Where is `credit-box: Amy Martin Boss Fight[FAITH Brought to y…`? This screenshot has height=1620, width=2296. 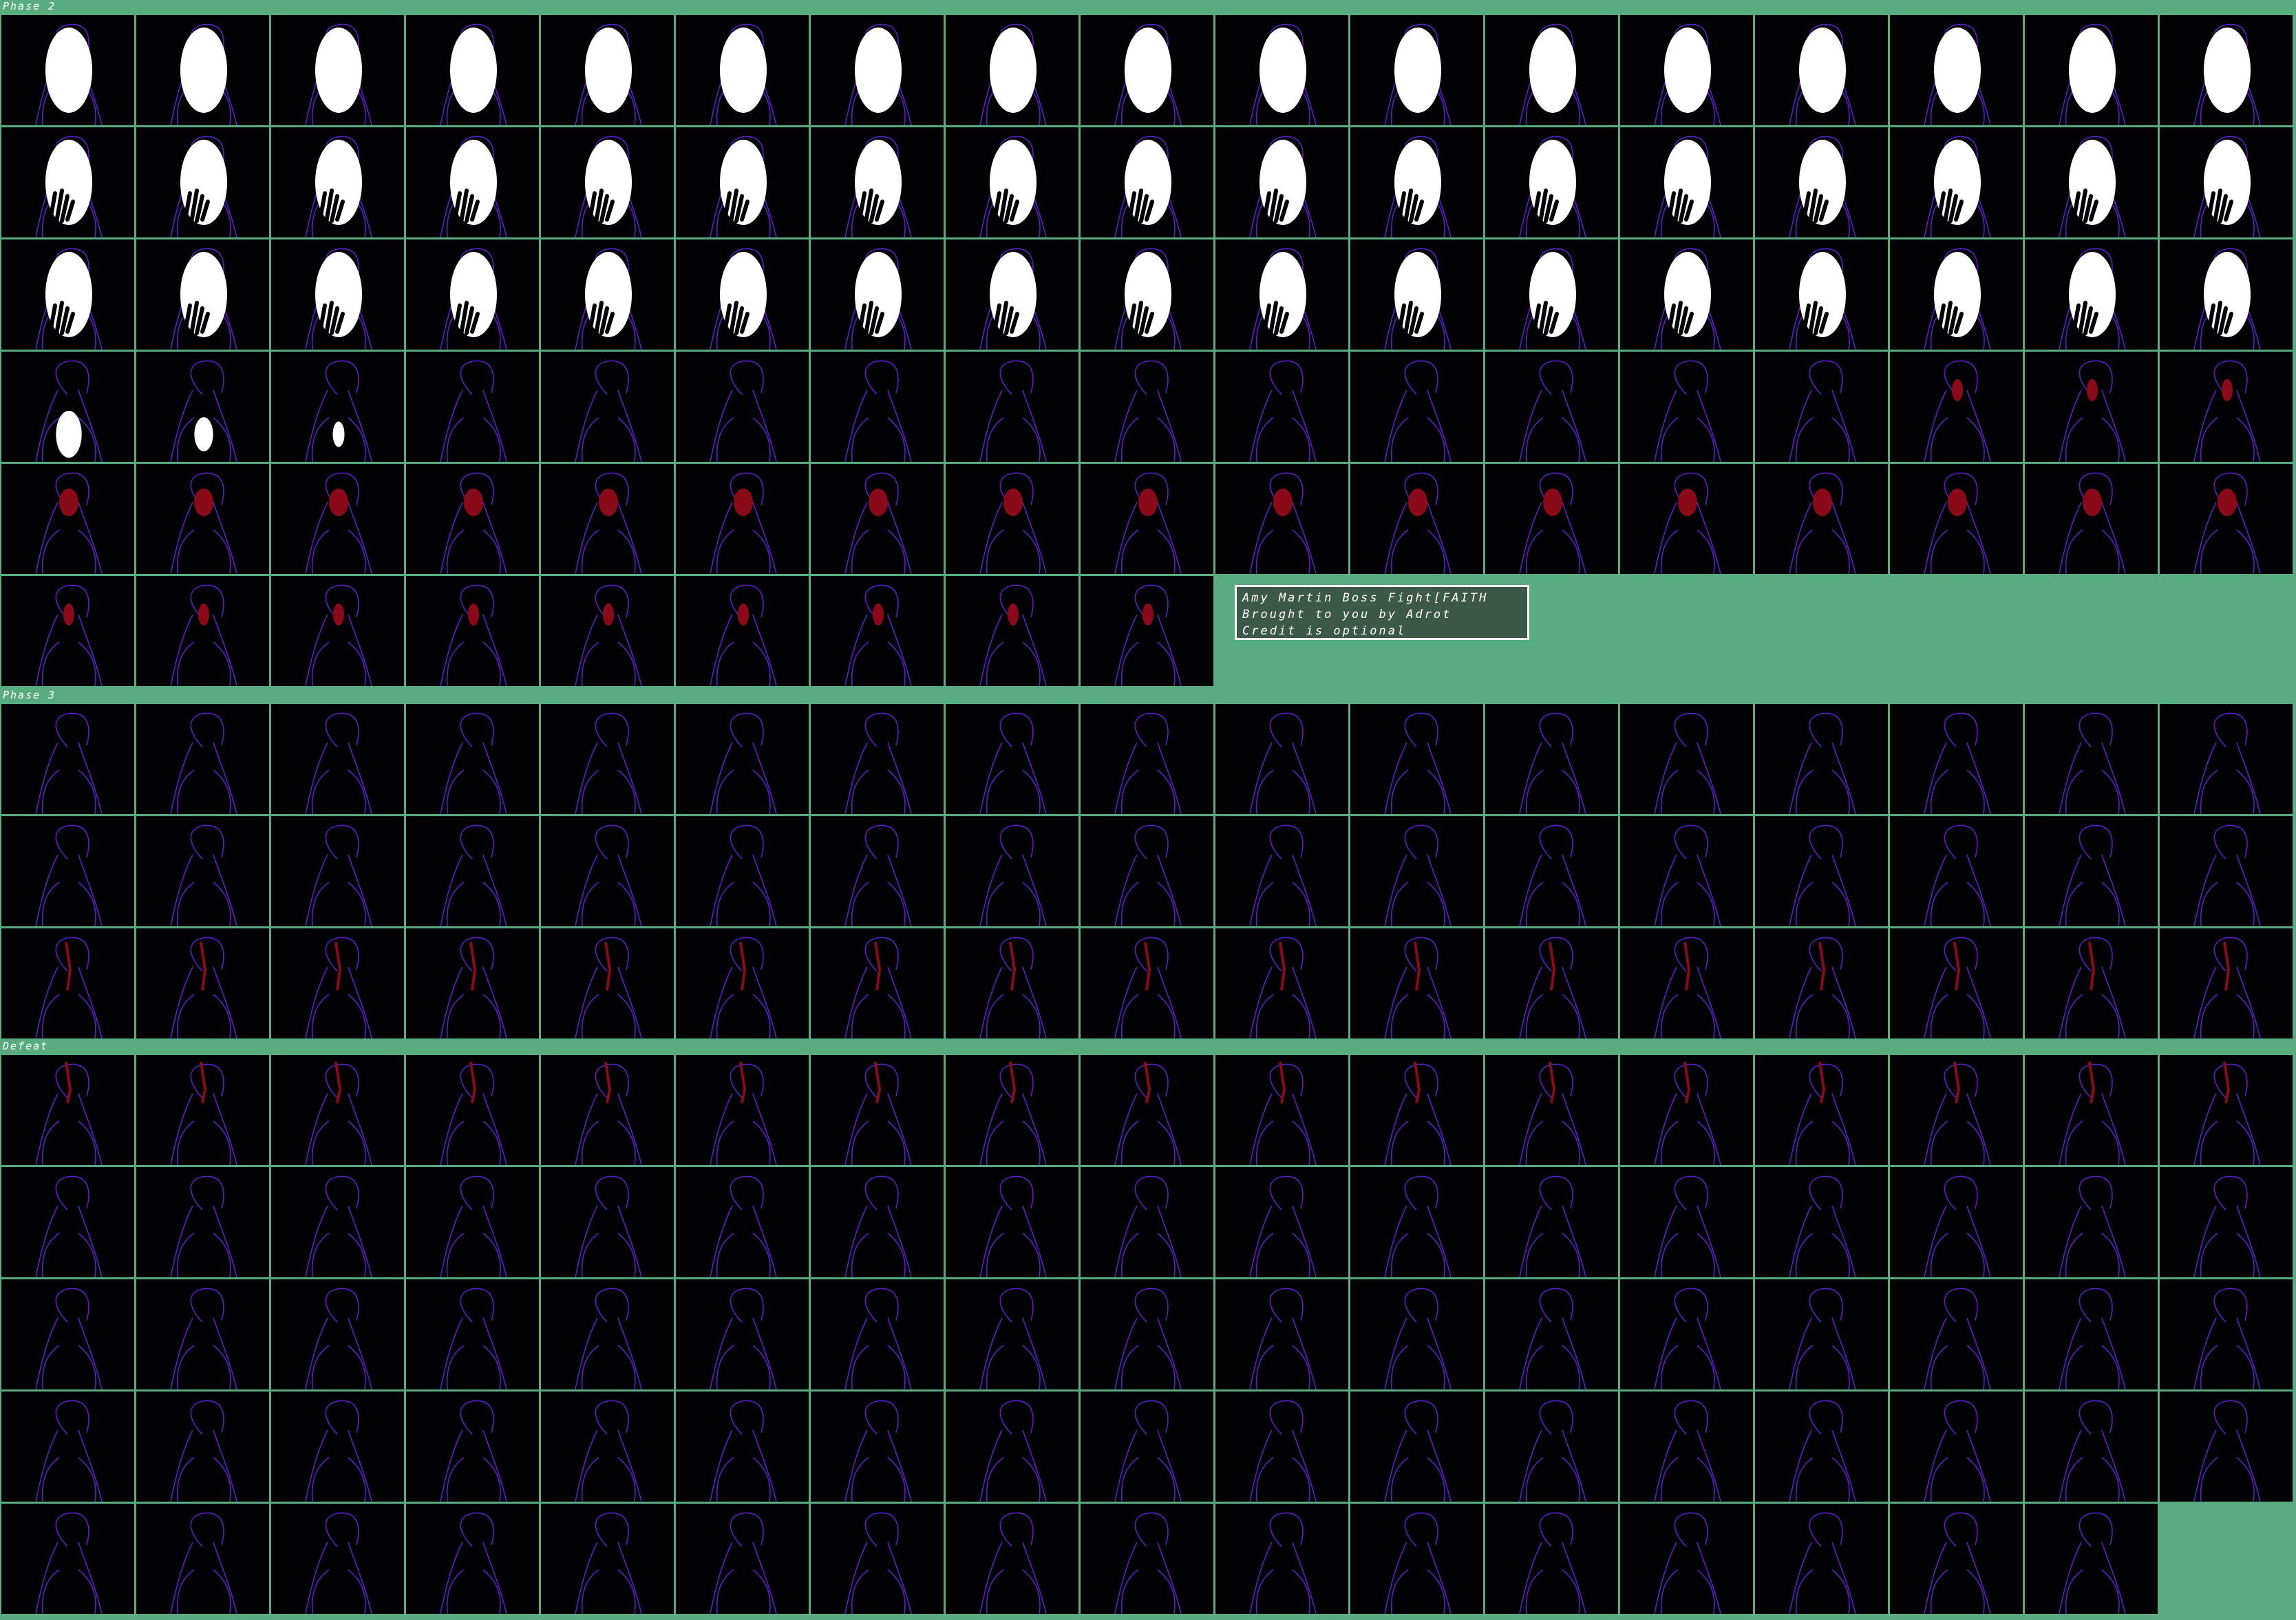 credit-box: Amy Martin Boss Fight[FAITH Brought to y… is located at coordinates (1382, 612).